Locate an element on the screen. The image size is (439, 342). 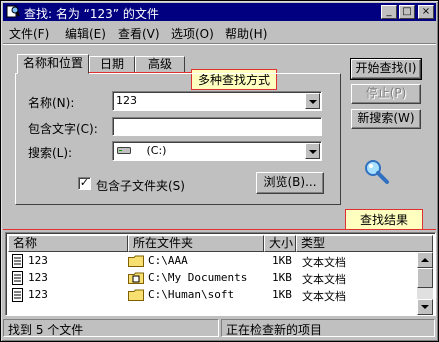
menu-help: 帮助(H) is located at coordinates (246, 33).